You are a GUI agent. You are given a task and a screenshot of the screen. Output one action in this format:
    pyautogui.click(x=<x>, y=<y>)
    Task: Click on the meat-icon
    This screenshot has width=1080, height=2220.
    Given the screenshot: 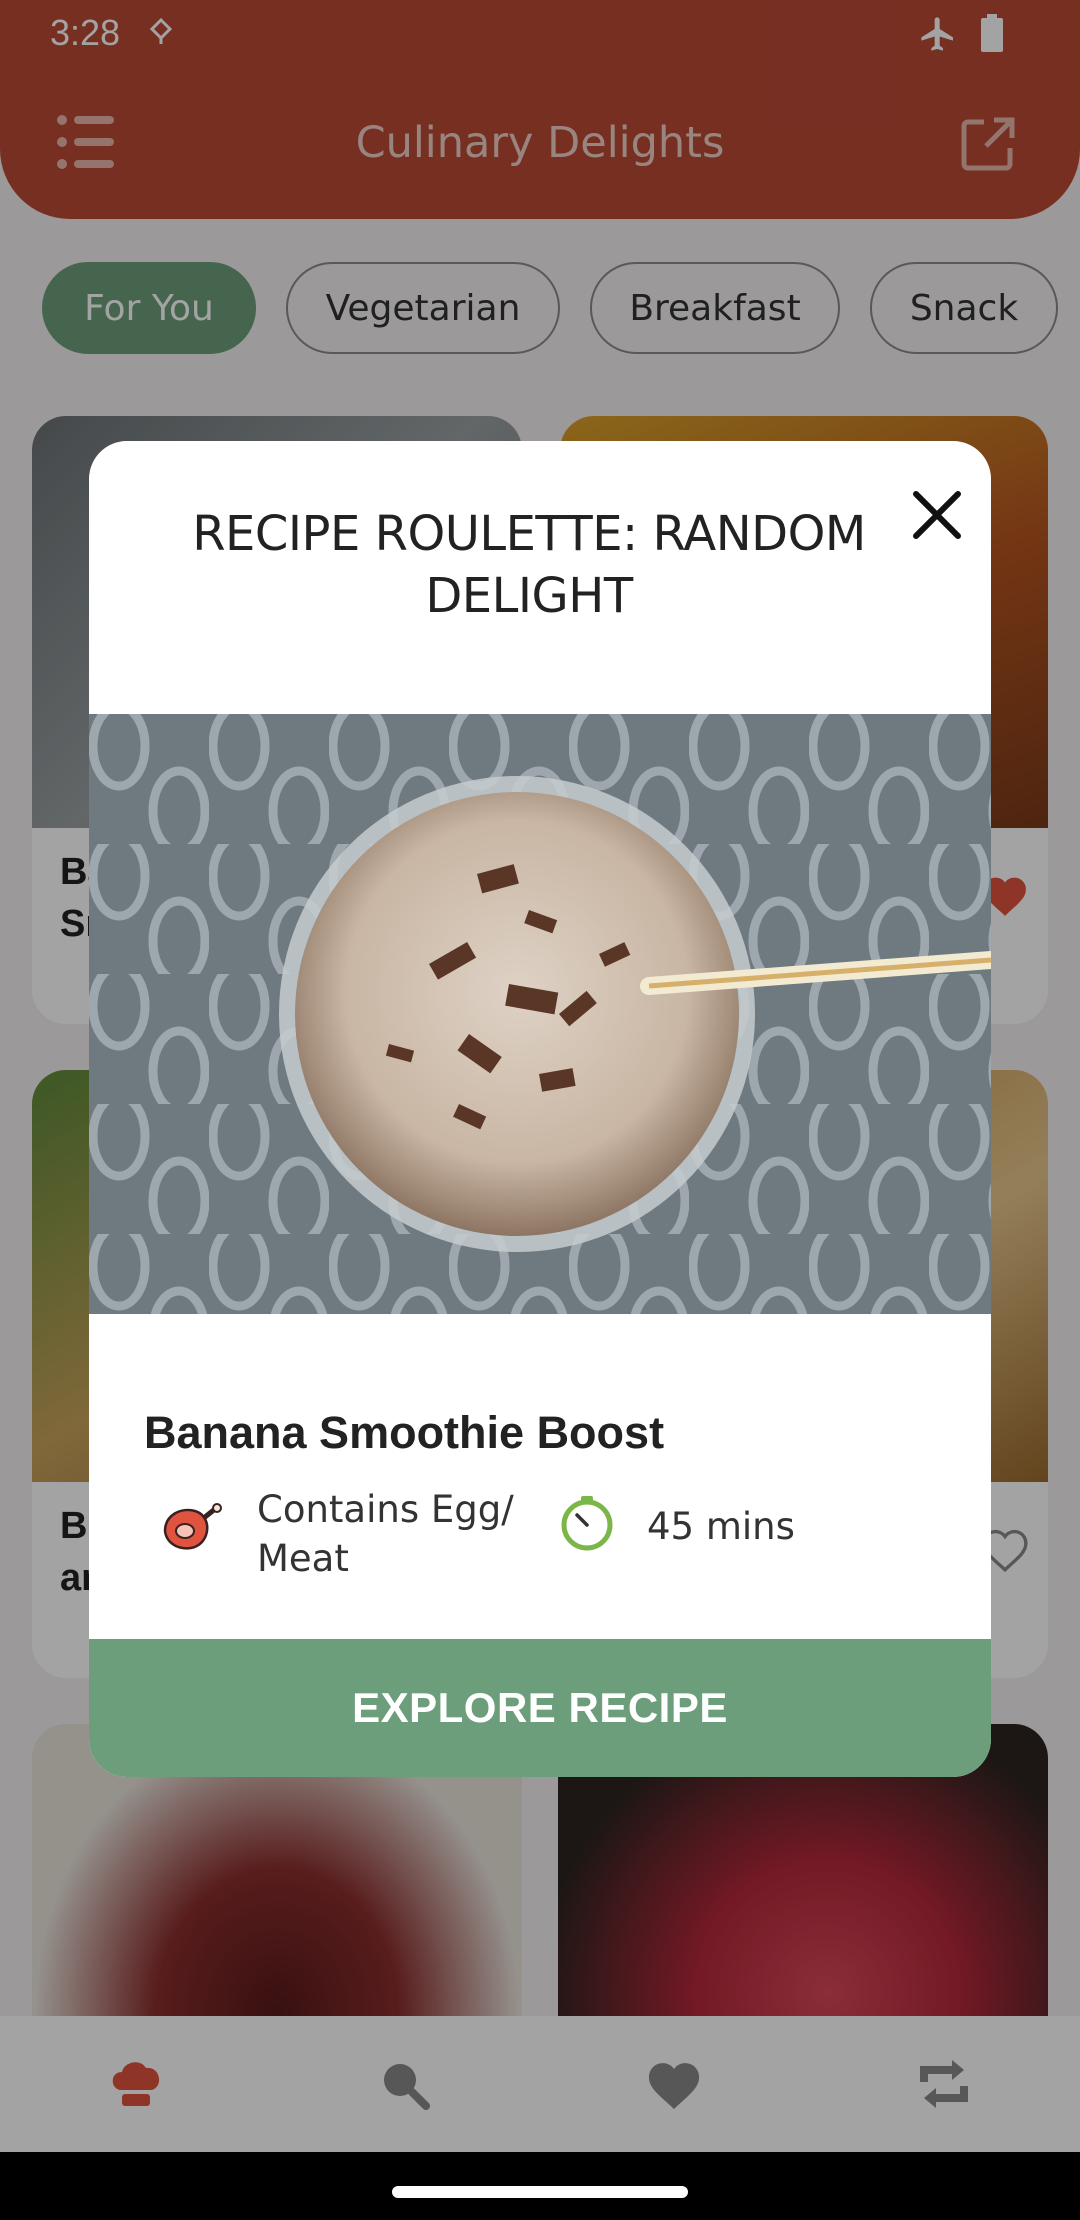 What is the action you would take?
    pyautogui.click(x=192, y=1526)
    